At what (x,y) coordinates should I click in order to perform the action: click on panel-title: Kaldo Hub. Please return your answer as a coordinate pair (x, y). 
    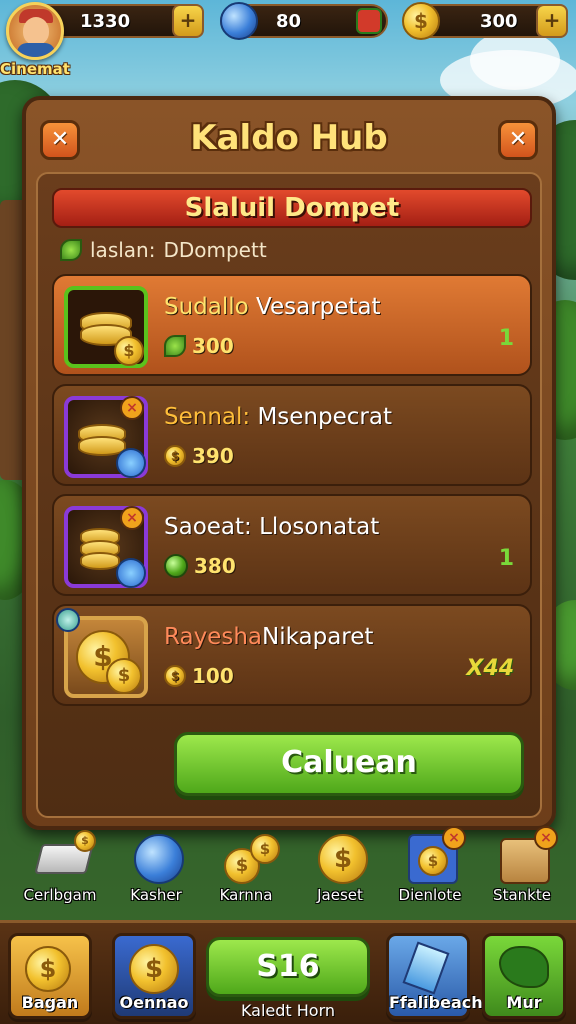
    Looking at the image, I should click on (289, 138).